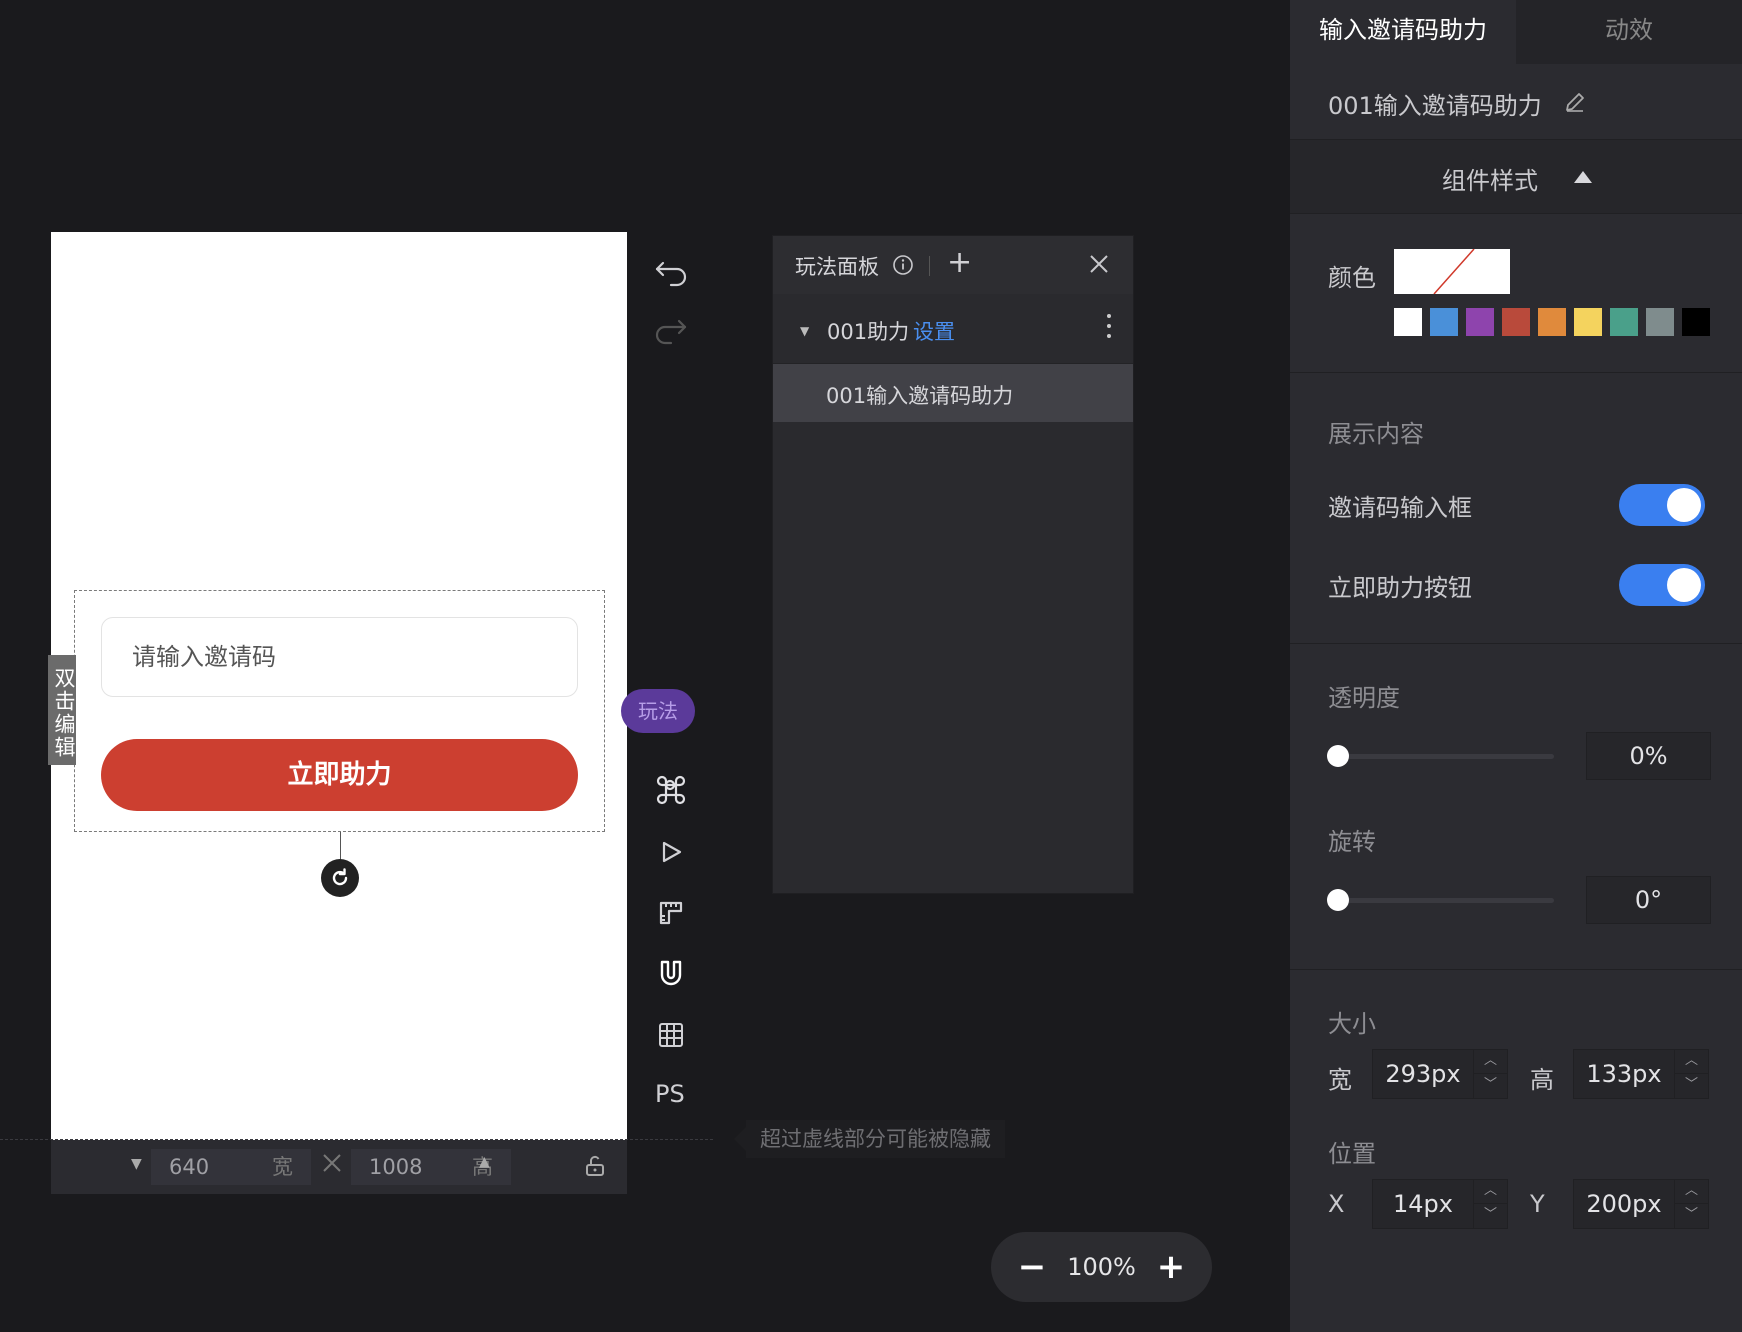 This screenshot has width=1742, height=1332. I want to click on tab-animation: 动效, so click(1629, 32).